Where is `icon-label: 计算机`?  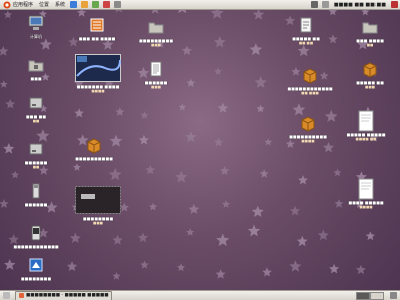
icon-label: 计算机 is located at coordinates (36, 36).